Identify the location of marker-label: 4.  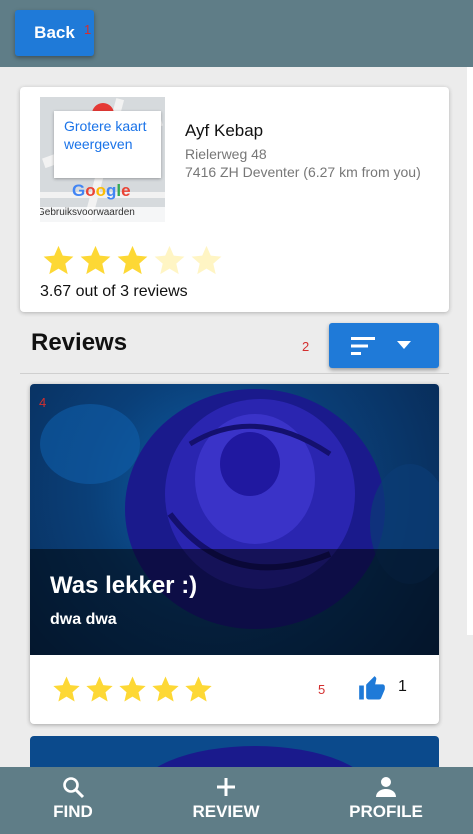
(43, 402).